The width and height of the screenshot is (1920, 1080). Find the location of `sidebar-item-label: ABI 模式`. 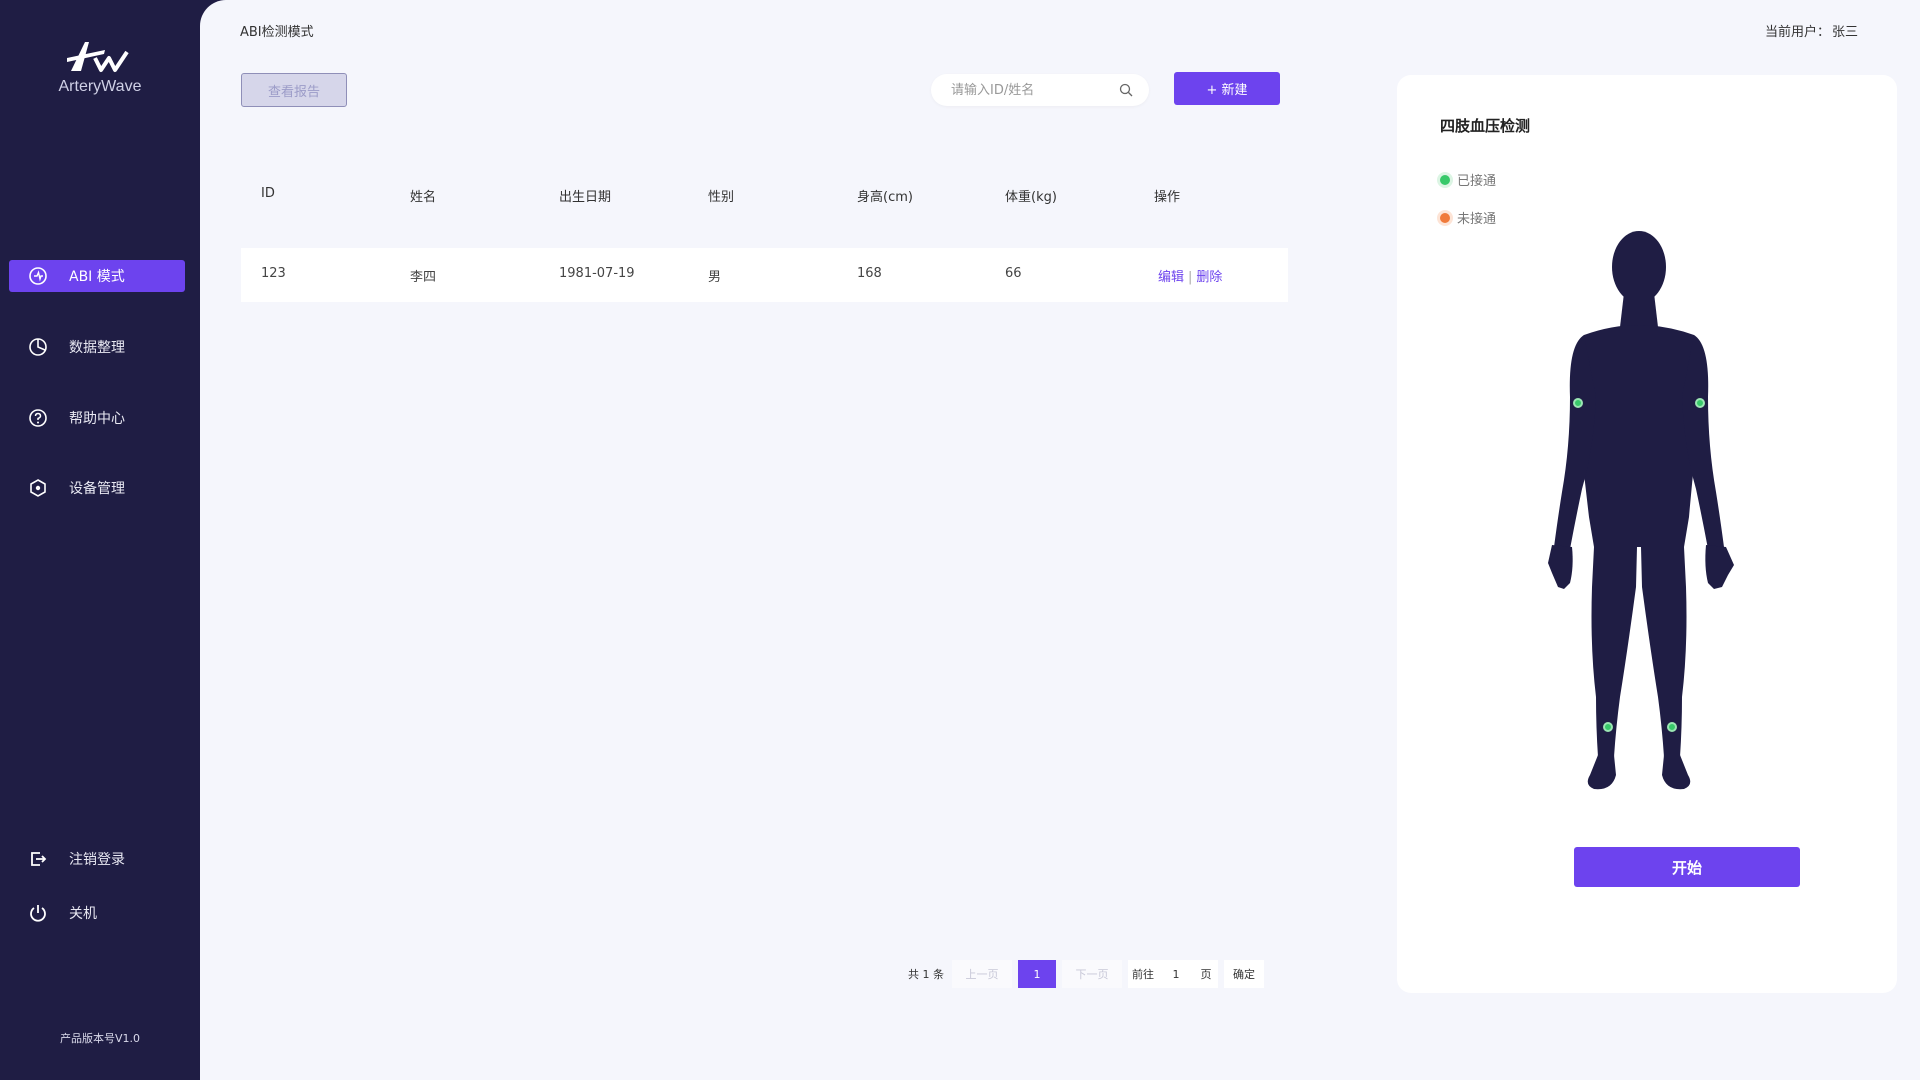

sidebar-item-label: ABI 模式 is located at coordinates (97, 277).